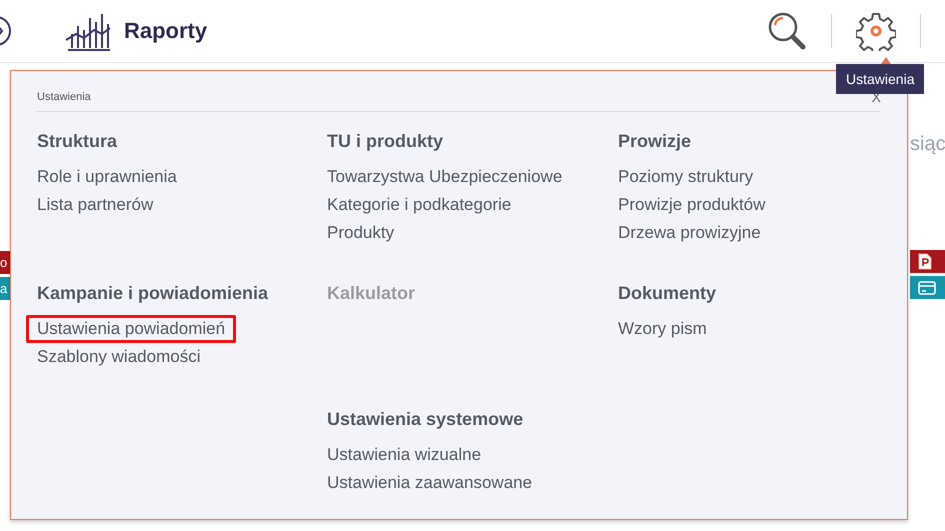 This screenshot has height=531, width=945. What do you see at coordinates (419, 205) in the screenshot?
I see `menu-link: Kategorie i podkategorie` at bounding box center [419, 205].